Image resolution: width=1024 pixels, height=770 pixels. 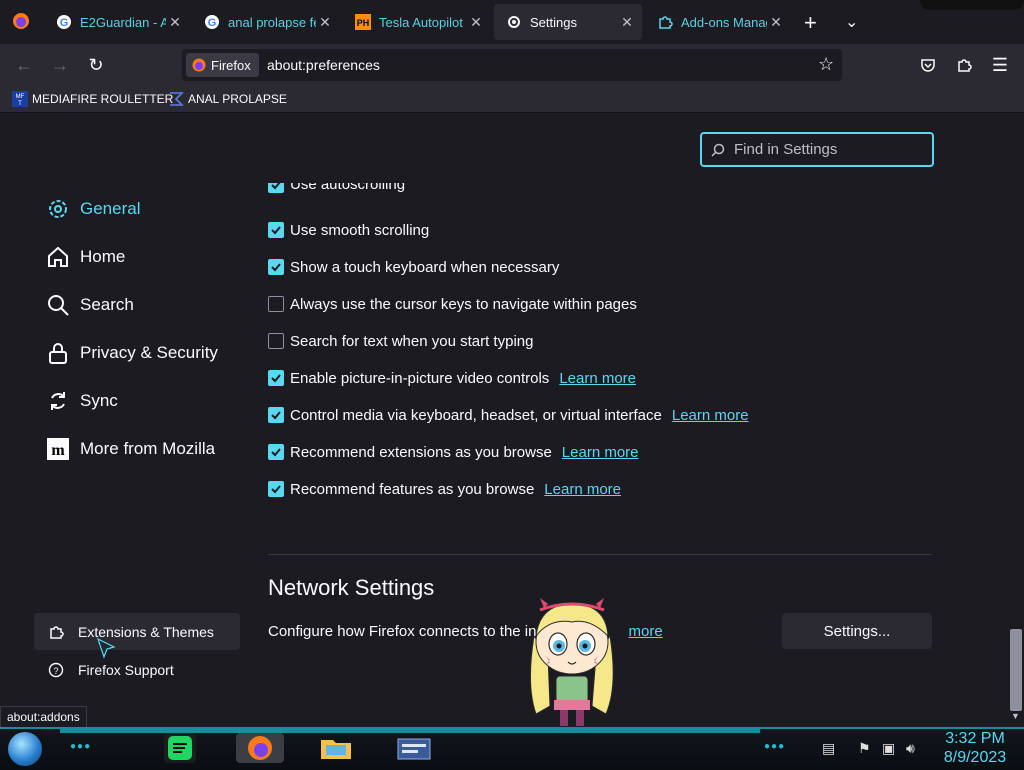 I want to click on tab-title: Settings, so click(x=553, y=22).